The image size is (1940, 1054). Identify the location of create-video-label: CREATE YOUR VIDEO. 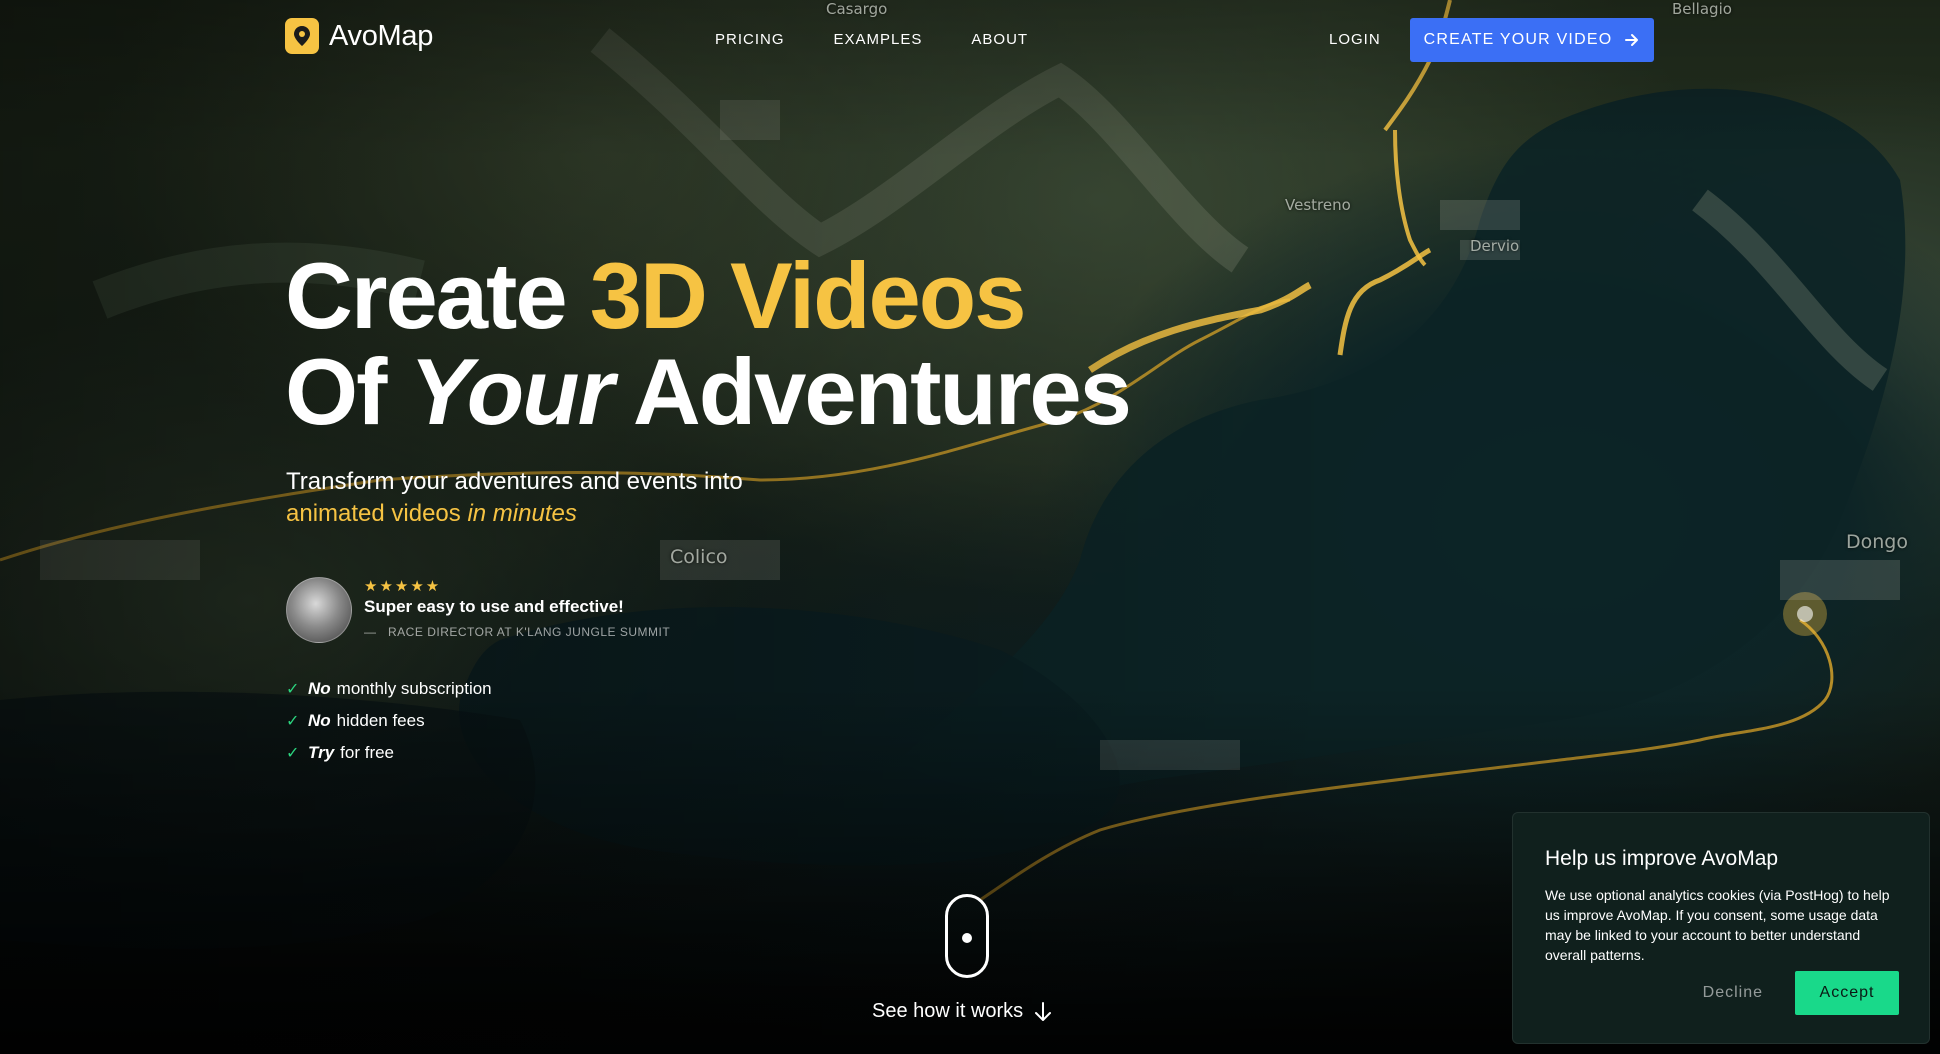
(1518, 39).